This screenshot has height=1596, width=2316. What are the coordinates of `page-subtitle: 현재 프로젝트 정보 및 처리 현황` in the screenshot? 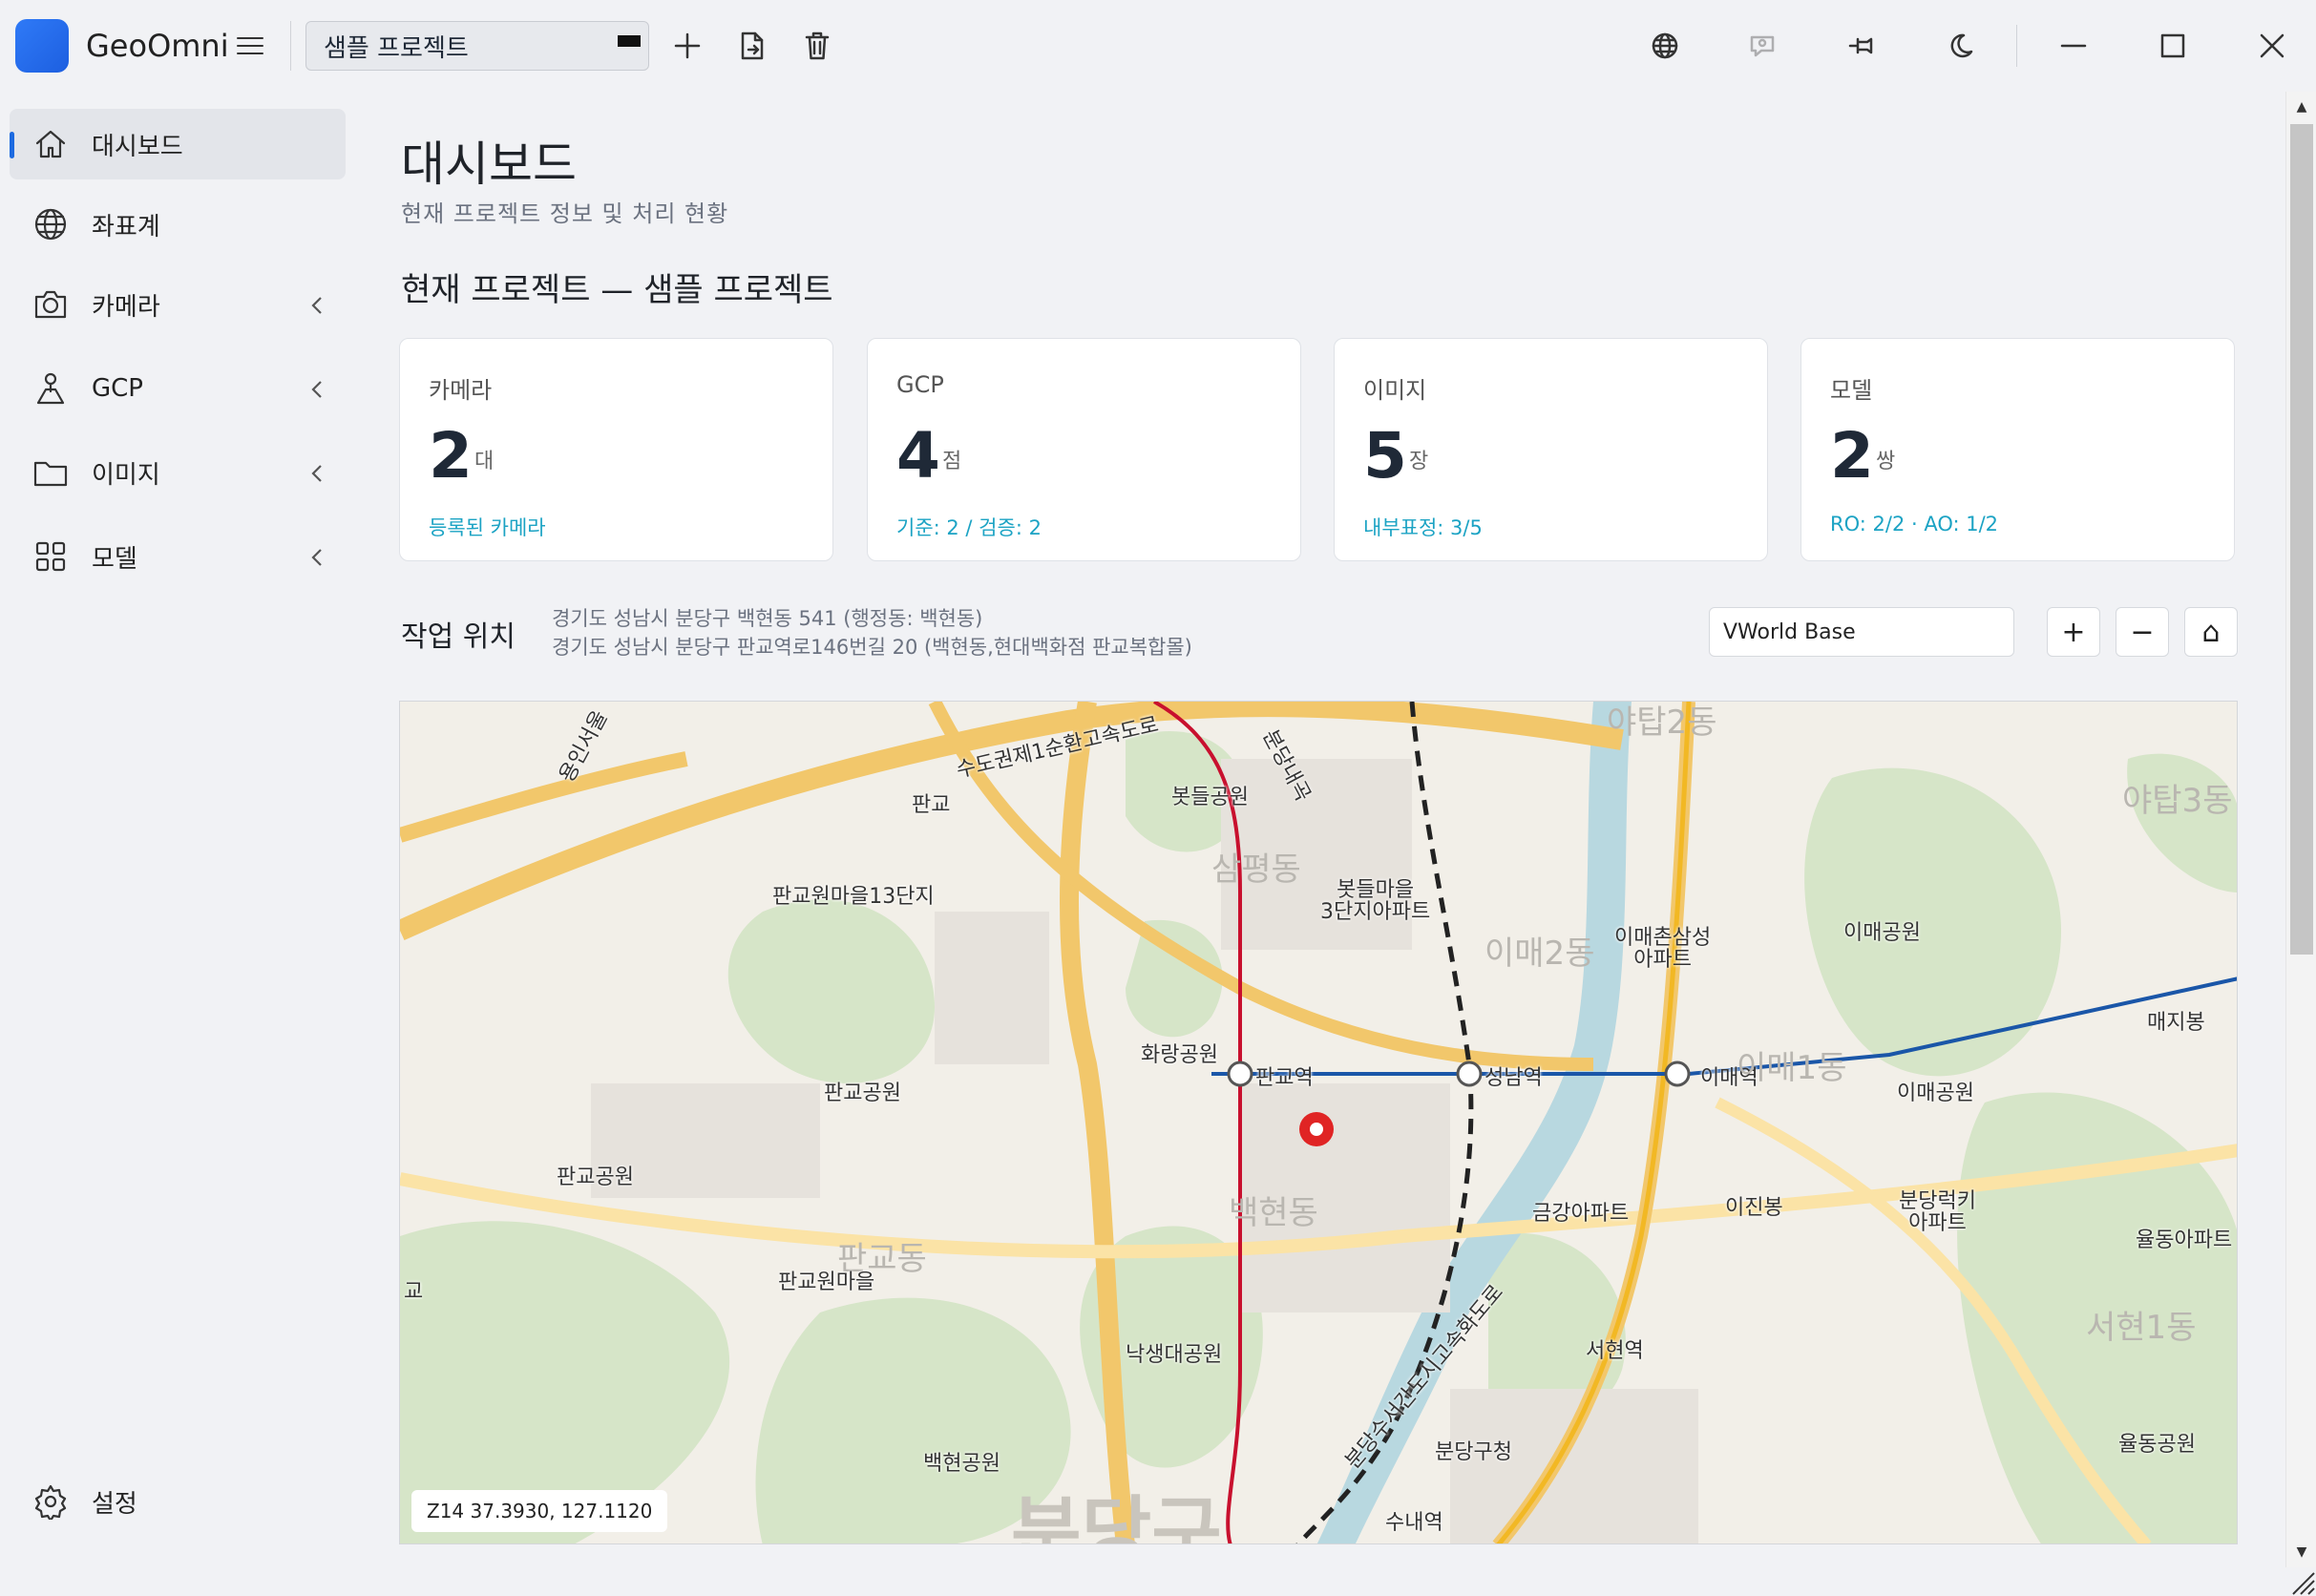 It's located at (565, 214).